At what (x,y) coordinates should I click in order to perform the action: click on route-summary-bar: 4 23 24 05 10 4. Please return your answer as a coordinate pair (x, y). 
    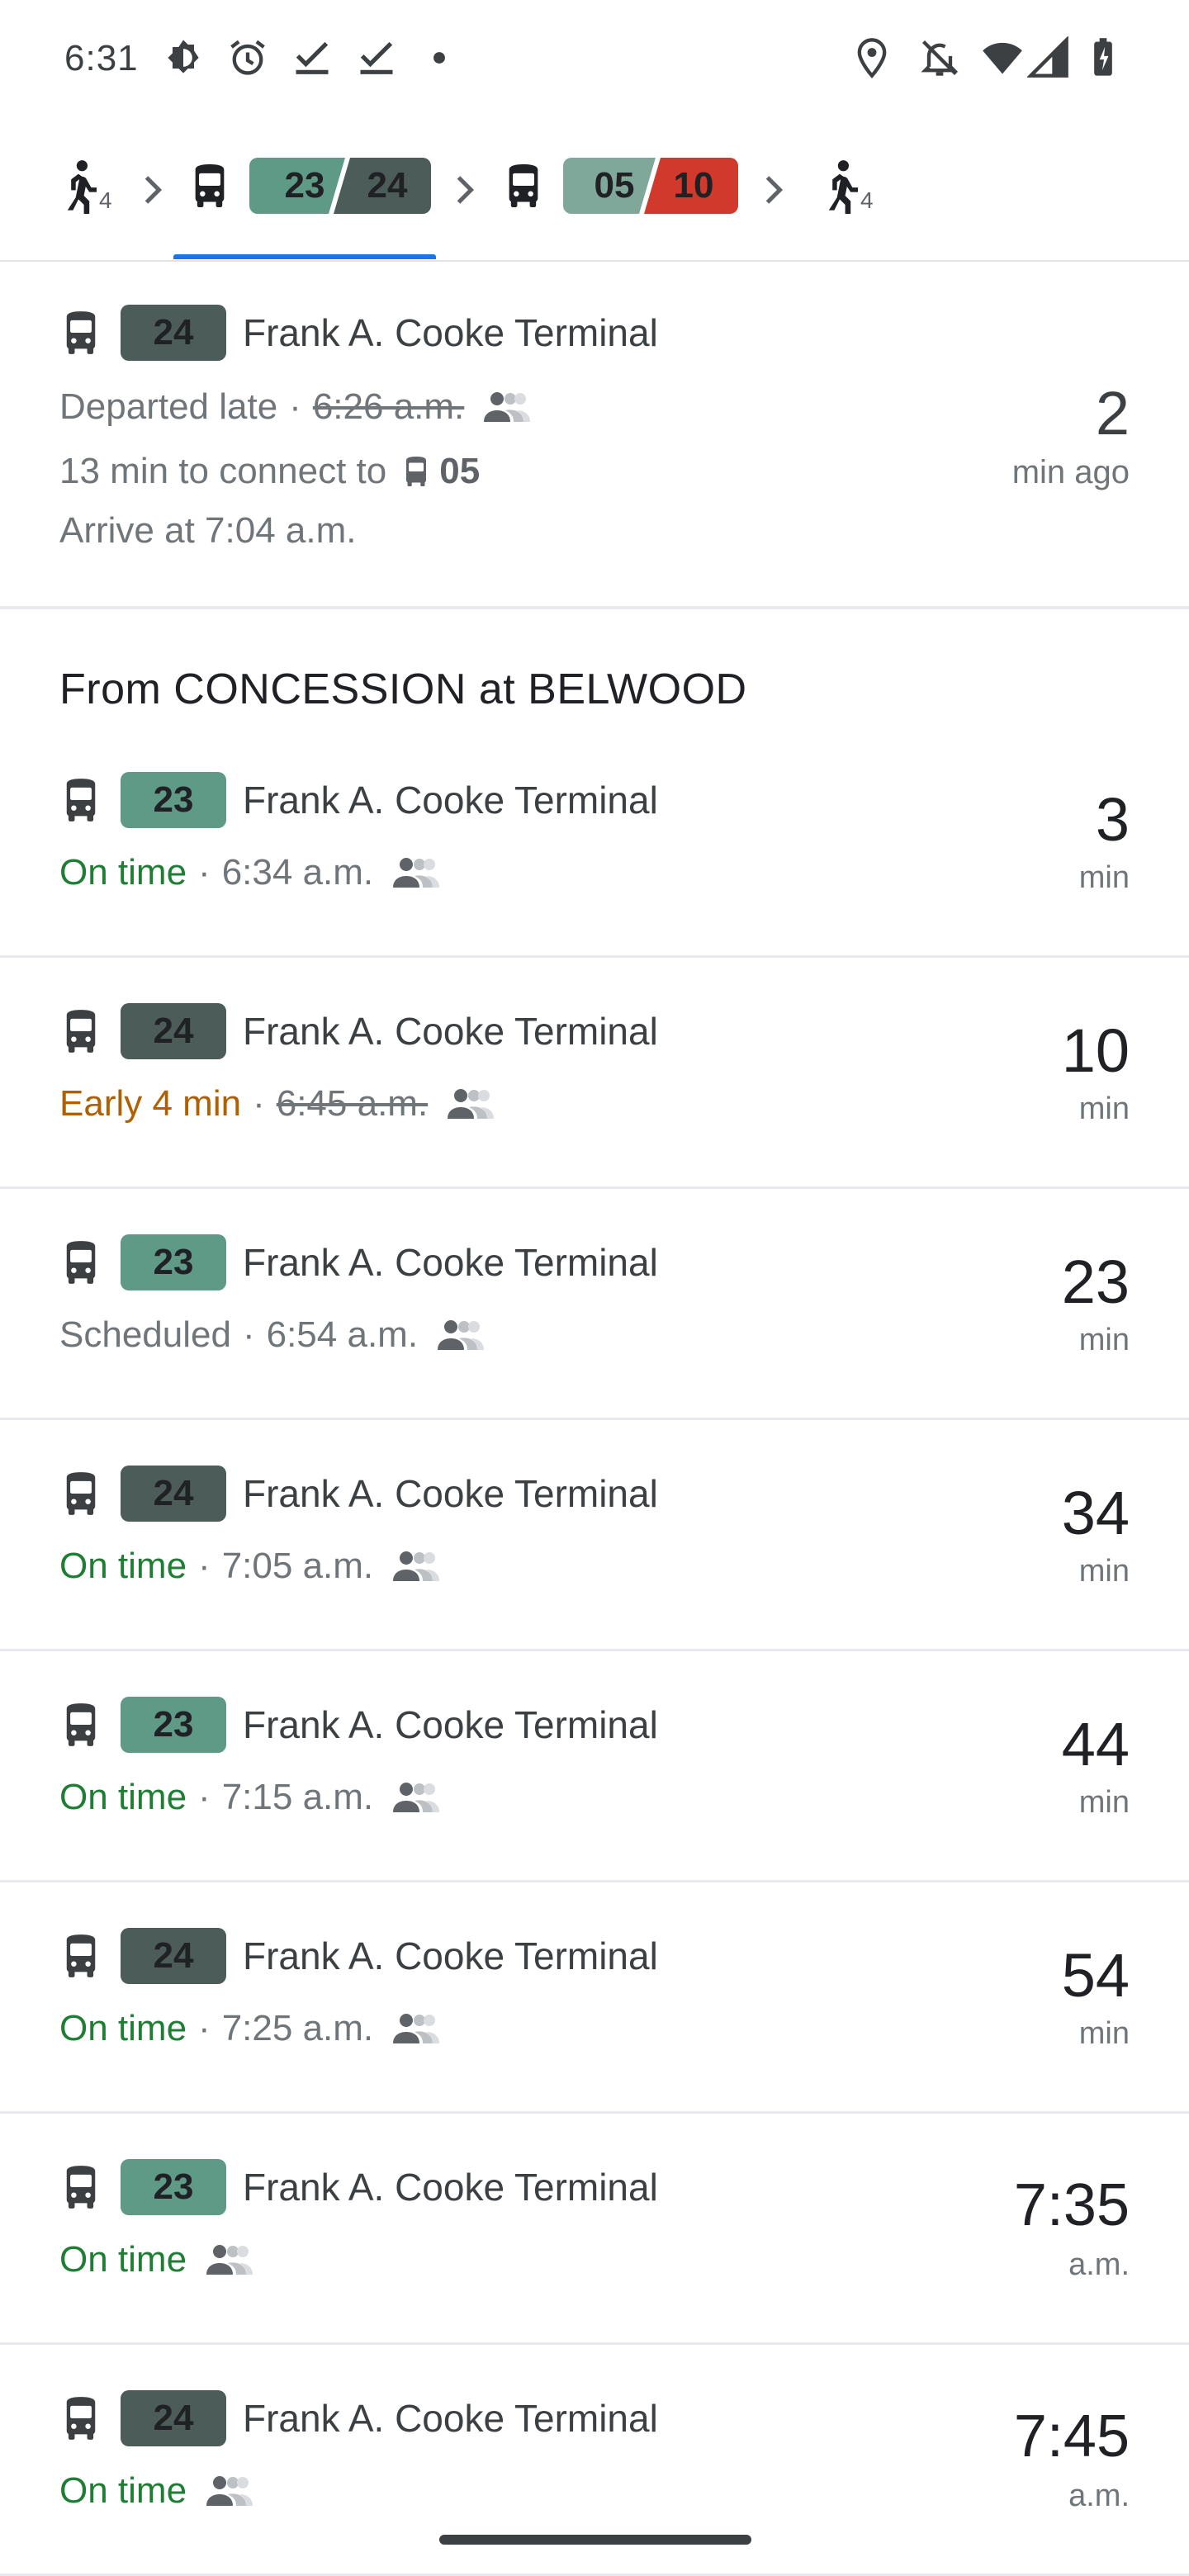
    Looking at the image, I should click on (594, 191).